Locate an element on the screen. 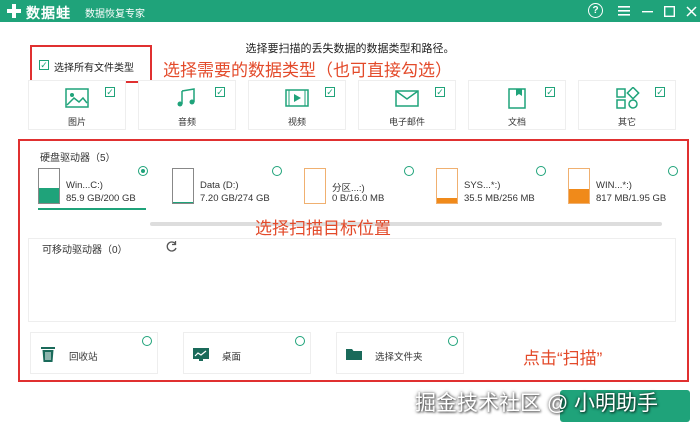  file-type-label: 音频 is located at coordinates (186, 122).